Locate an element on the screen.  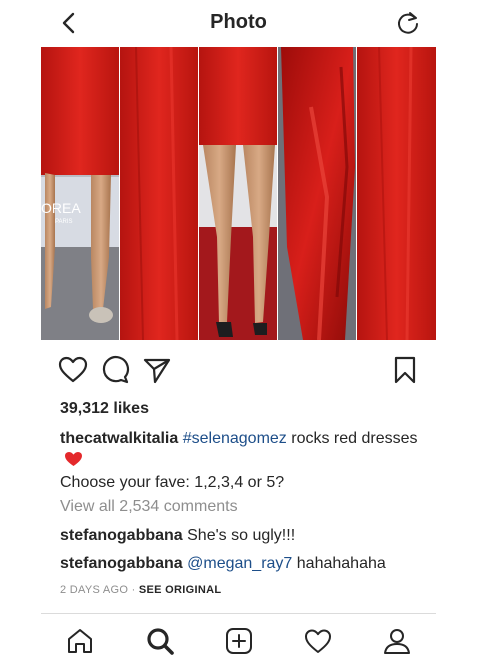
comment-item: stefanogabbana @megan_ray7 hahahahaha is located at coordinates (223, 564).